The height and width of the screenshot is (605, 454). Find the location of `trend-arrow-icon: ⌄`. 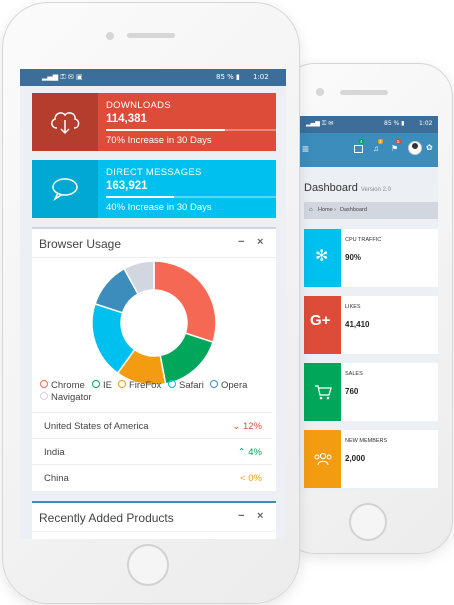

trend-arrow-icon: ⌄ is located at coordinates (236, 426).